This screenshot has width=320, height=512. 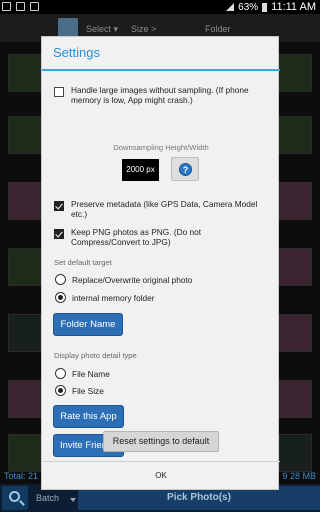 I want to click on chevron-down-icon, so click(x=73, y=500).